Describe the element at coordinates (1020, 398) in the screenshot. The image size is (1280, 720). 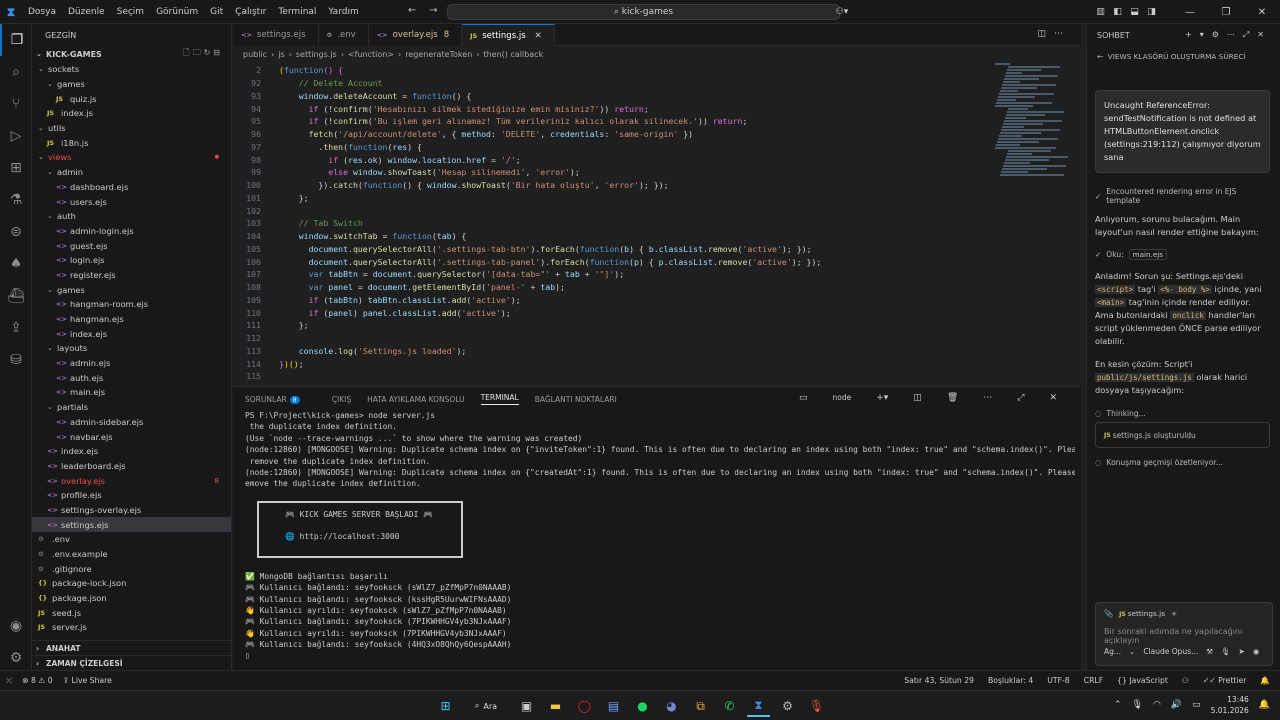
I see `maximize-panel-icon: ⤢` at that location.